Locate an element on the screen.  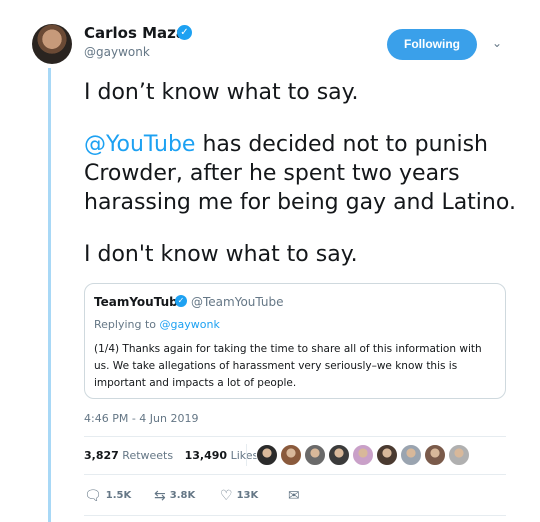
envelope-icon: ✉ is located at coordinates (294, 496).